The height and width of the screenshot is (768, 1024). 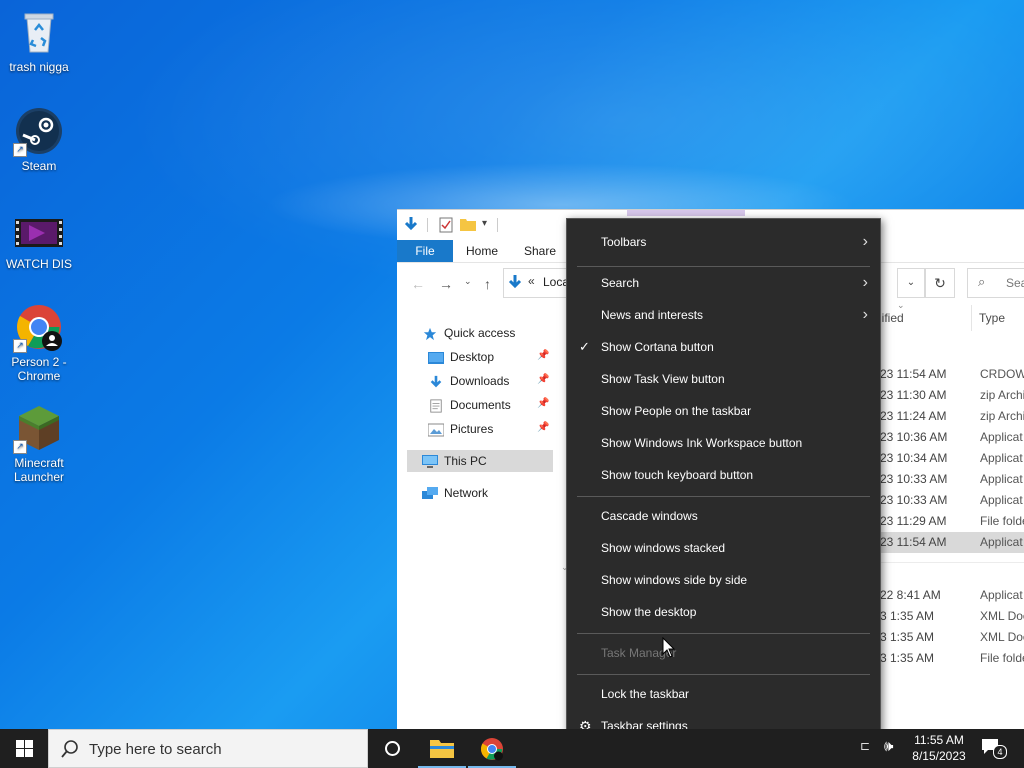 What do you see at coordinates (723, 548) in the screenshot?
I see `menu-item-windows-stacked: Show windows stacked` at bounding box center [723, 548].